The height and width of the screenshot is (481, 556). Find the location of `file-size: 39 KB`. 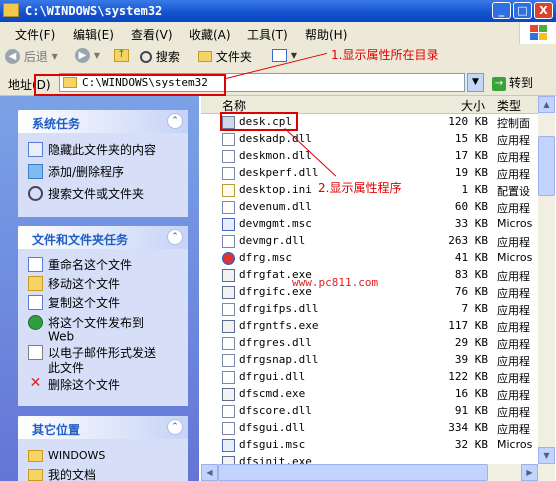

file-size: 39 KB is located at coordinates (471, 359).